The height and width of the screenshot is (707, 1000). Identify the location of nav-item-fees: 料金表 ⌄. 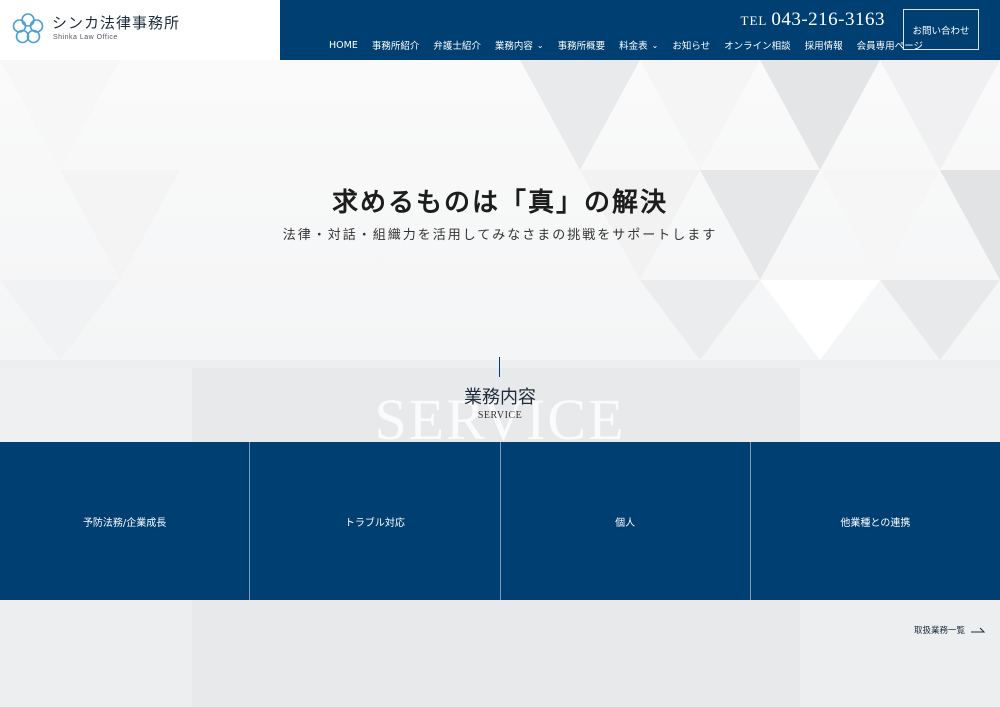
(639, 45).